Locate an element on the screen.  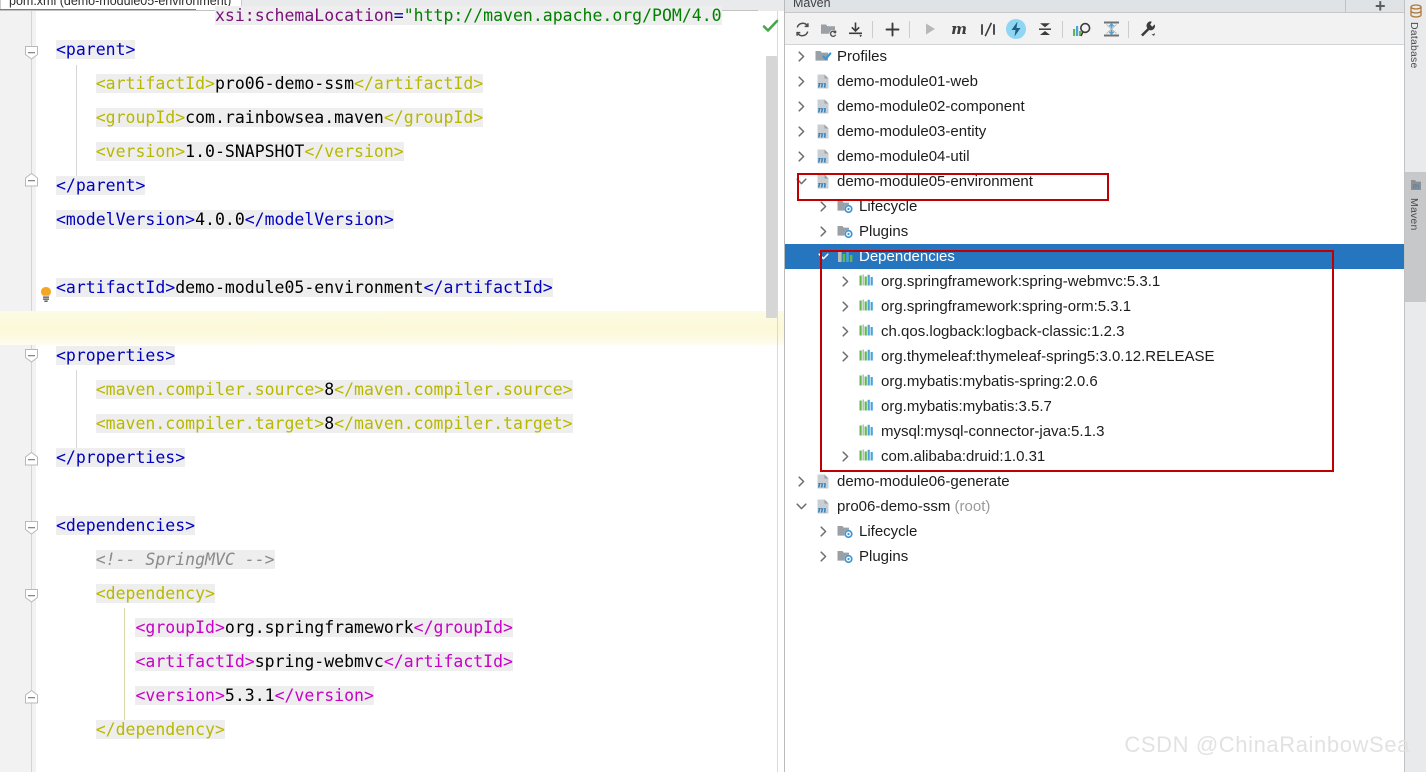
tree-item-dep-webmvc: org.springframework:spring-webmvc:5.3.1 is located at coordinates (1095, 281).